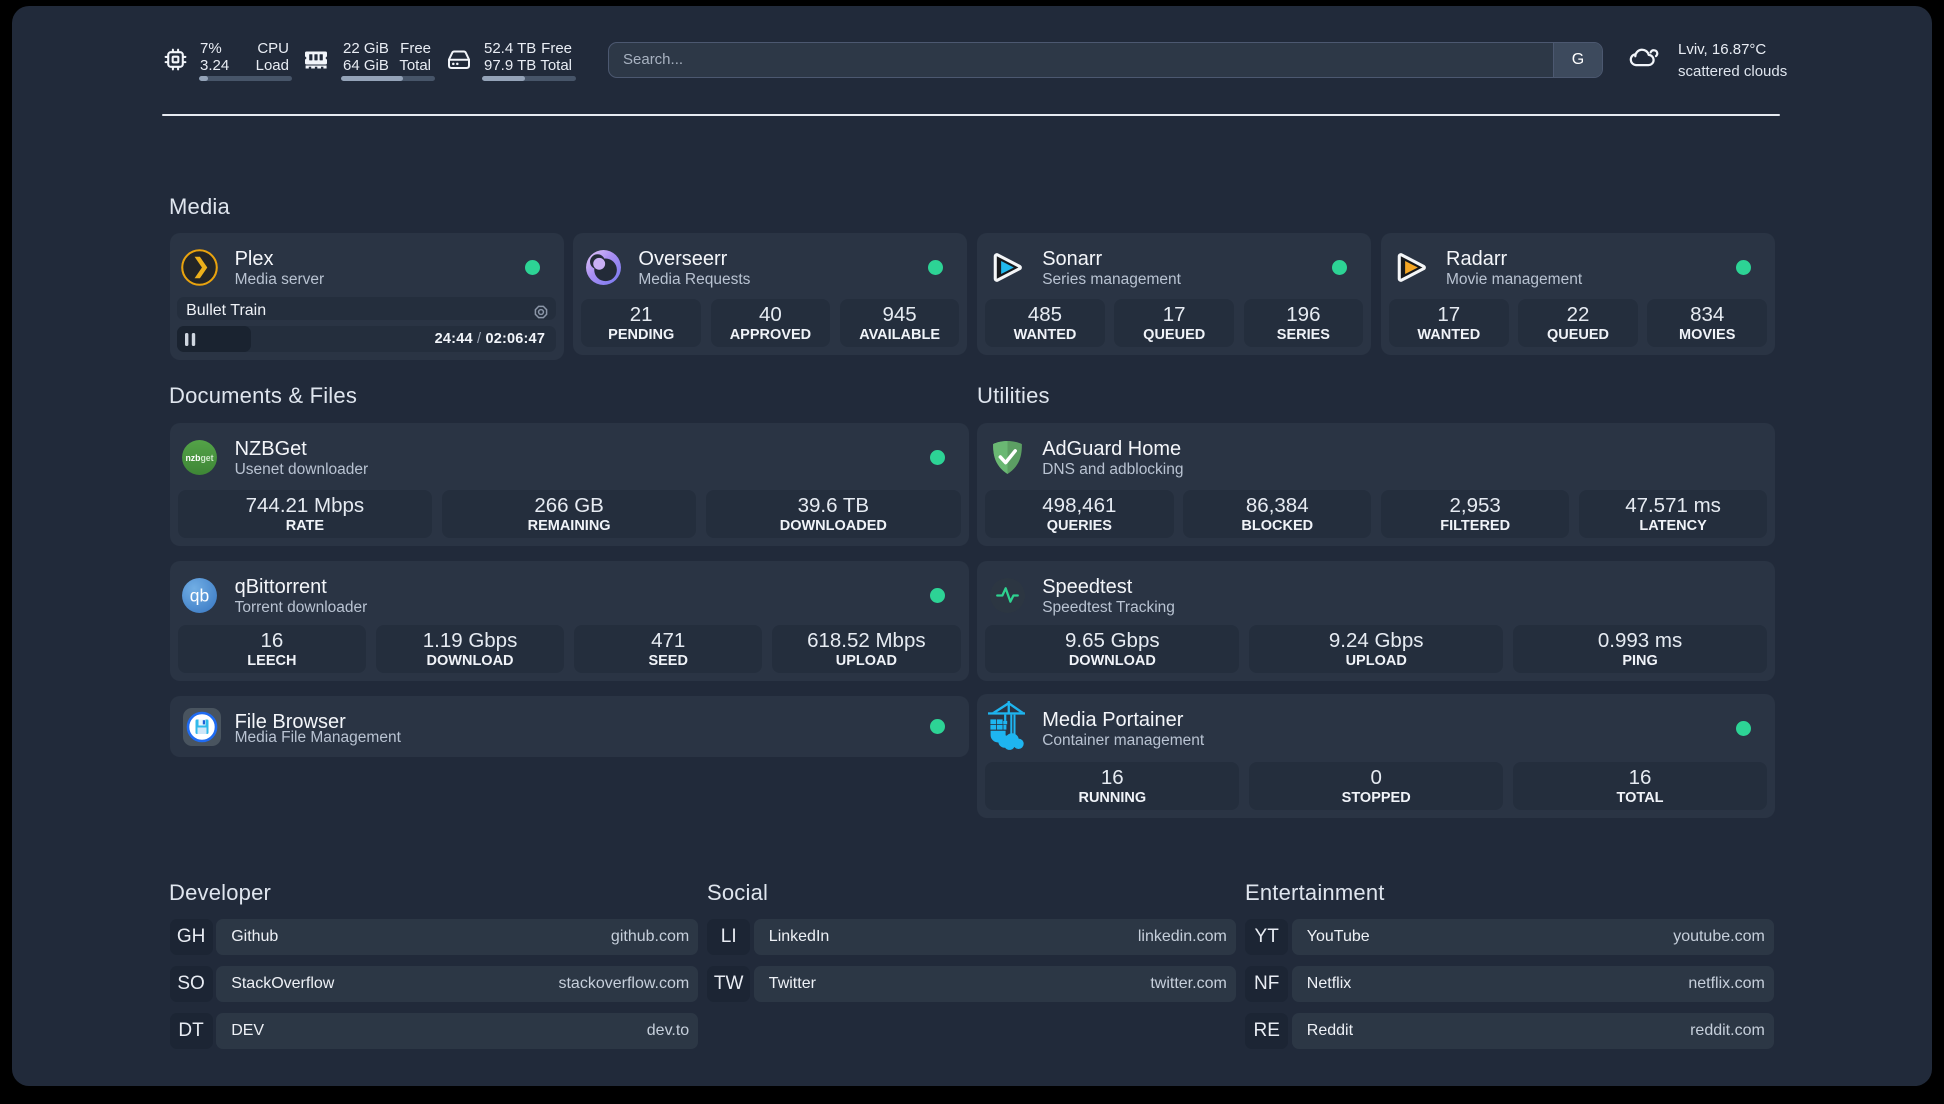 The width and height of the screenshot is (1944, 1104). What do you see at coordinates (199, 596) in the screenshot?
I see `svg-text: qb` at bounding box center [199, 596].